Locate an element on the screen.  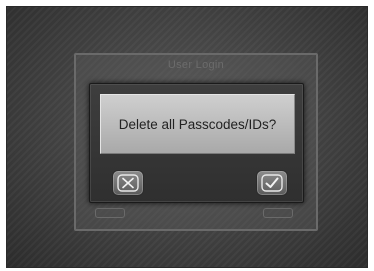
close-icon is located at coordinates (128, 183).